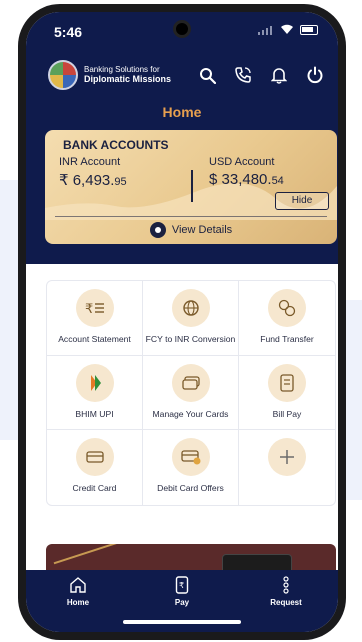  What do you see at coordinates (128, 79) in the screenshot?
I see `brand-line-2: Diplomatic Missions` at bounding box center [128, 79].